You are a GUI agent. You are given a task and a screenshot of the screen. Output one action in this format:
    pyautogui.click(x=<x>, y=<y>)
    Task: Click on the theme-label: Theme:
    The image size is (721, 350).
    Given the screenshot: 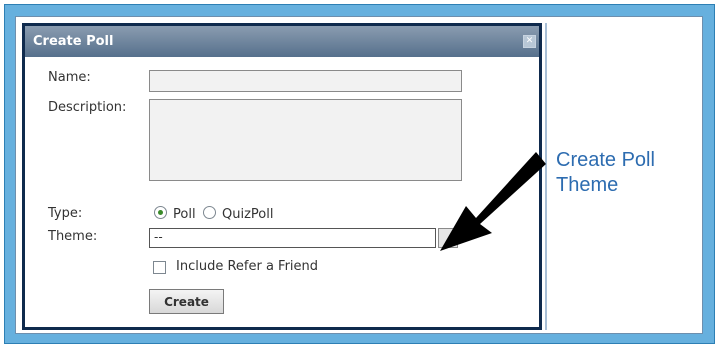 What is the action you would take?
    pyautogui.click(x=73, y=236)
    